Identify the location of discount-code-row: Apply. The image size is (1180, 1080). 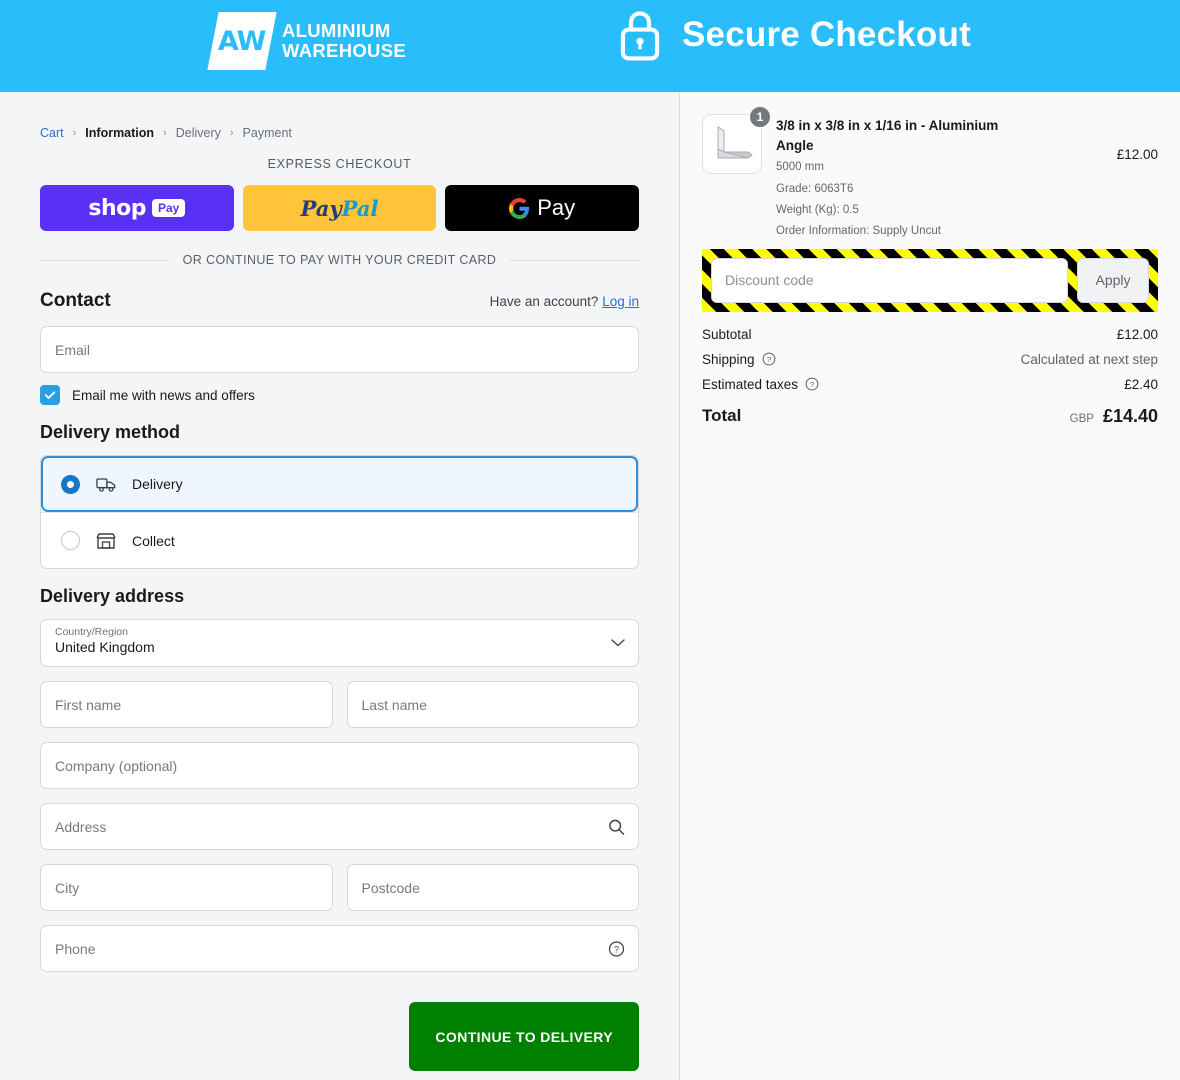
(930, 280).